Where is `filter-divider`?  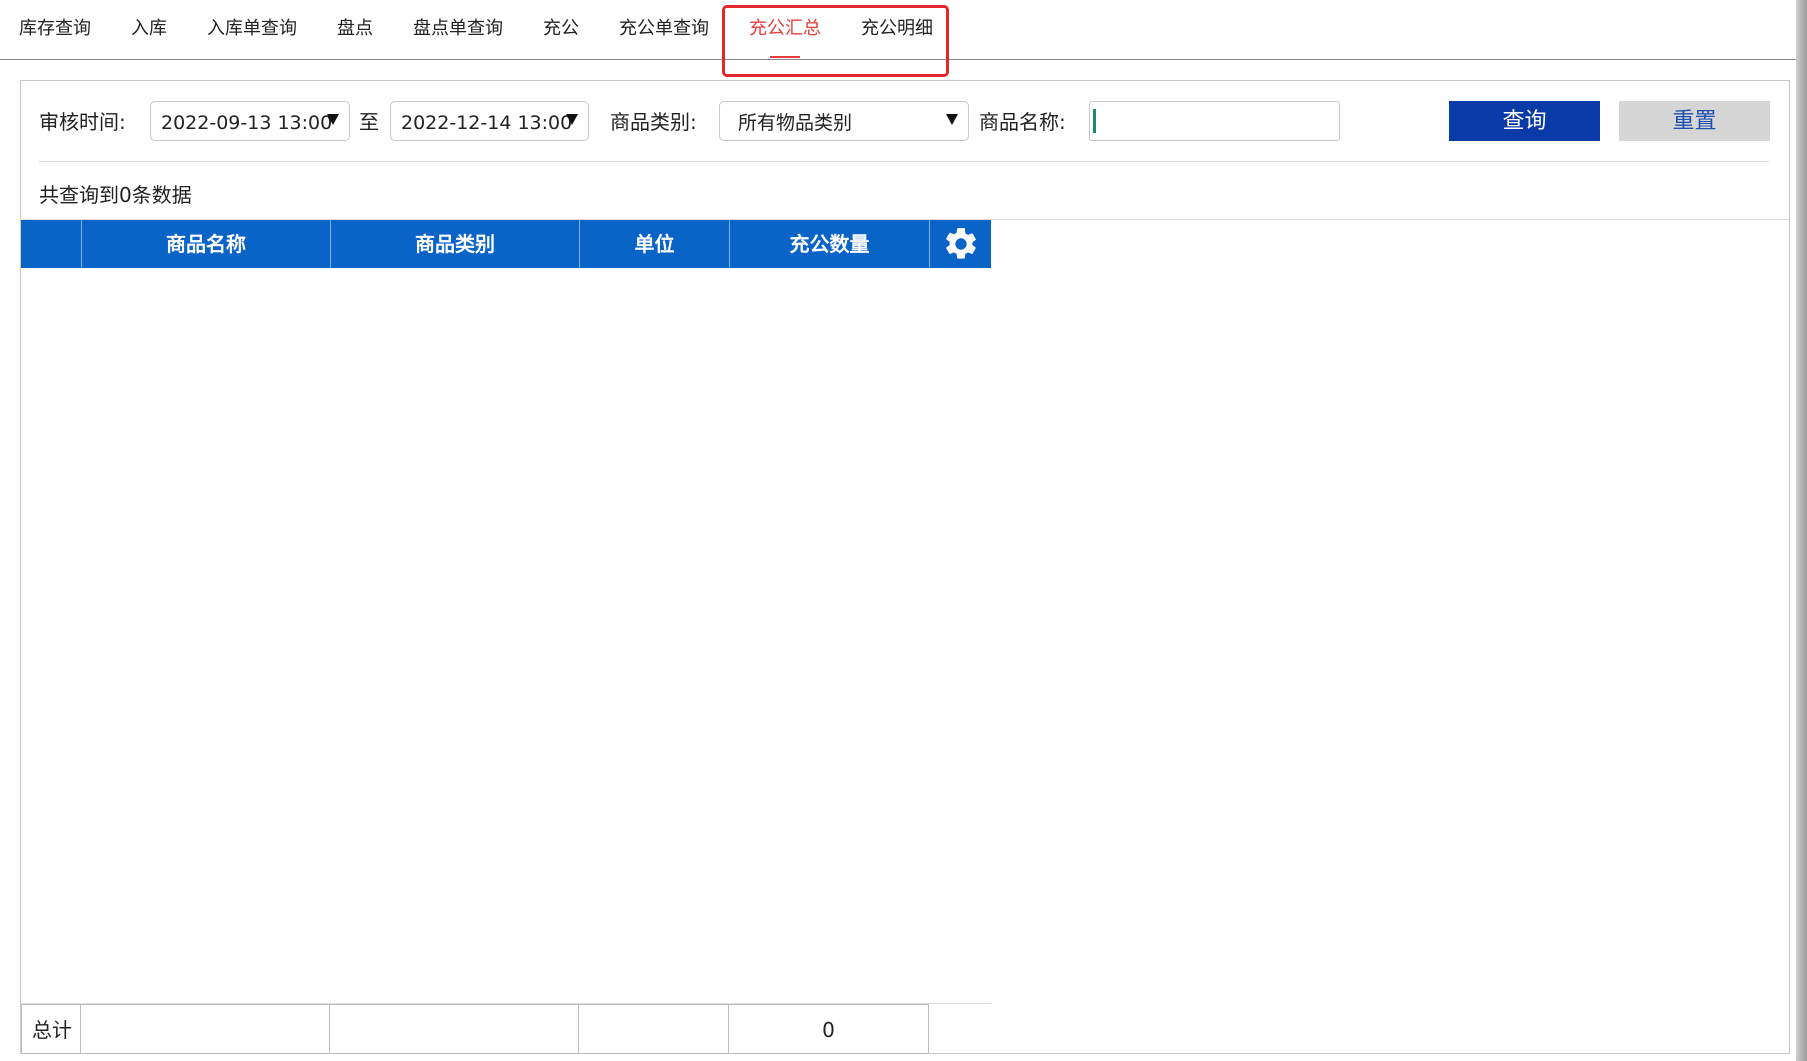
filter-divider is located at coordinates (904, 161).